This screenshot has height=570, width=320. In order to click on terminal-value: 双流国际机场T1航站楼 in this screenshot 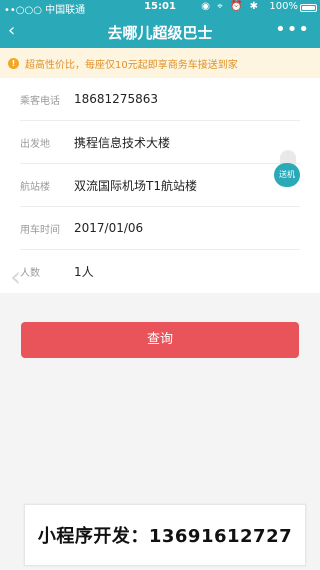, I will do `click(135, 185)`.